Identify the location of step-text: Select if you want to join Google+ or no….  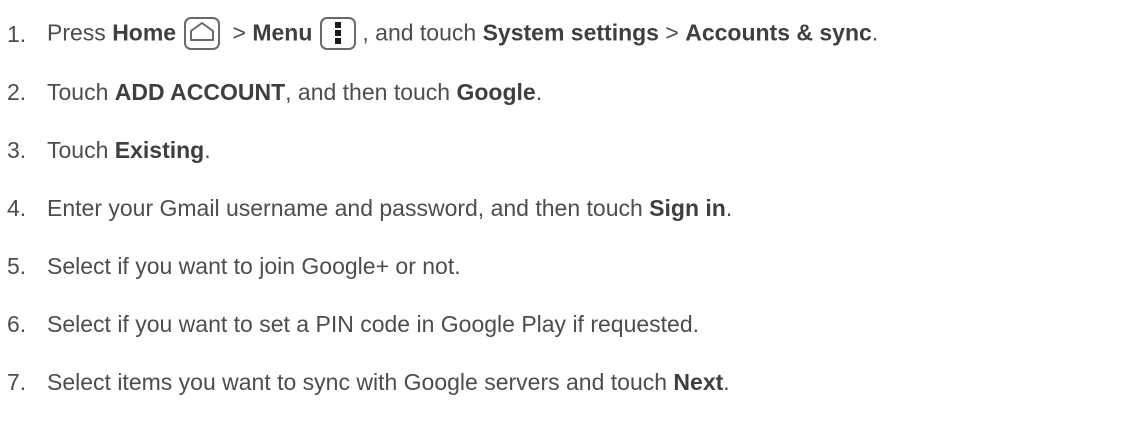
(254, 266).